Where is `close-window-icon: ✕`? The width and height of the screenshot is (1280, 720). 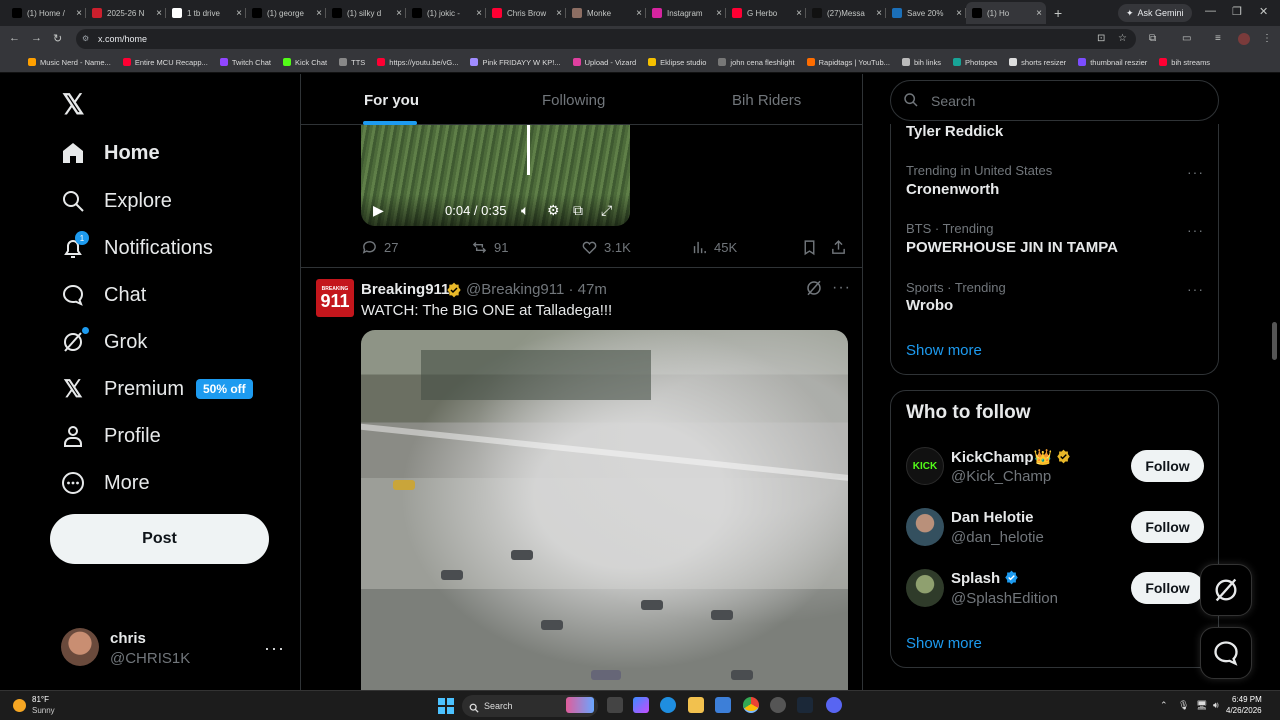
close-window-icon: ✕ is located at coordinates (1263, 11).